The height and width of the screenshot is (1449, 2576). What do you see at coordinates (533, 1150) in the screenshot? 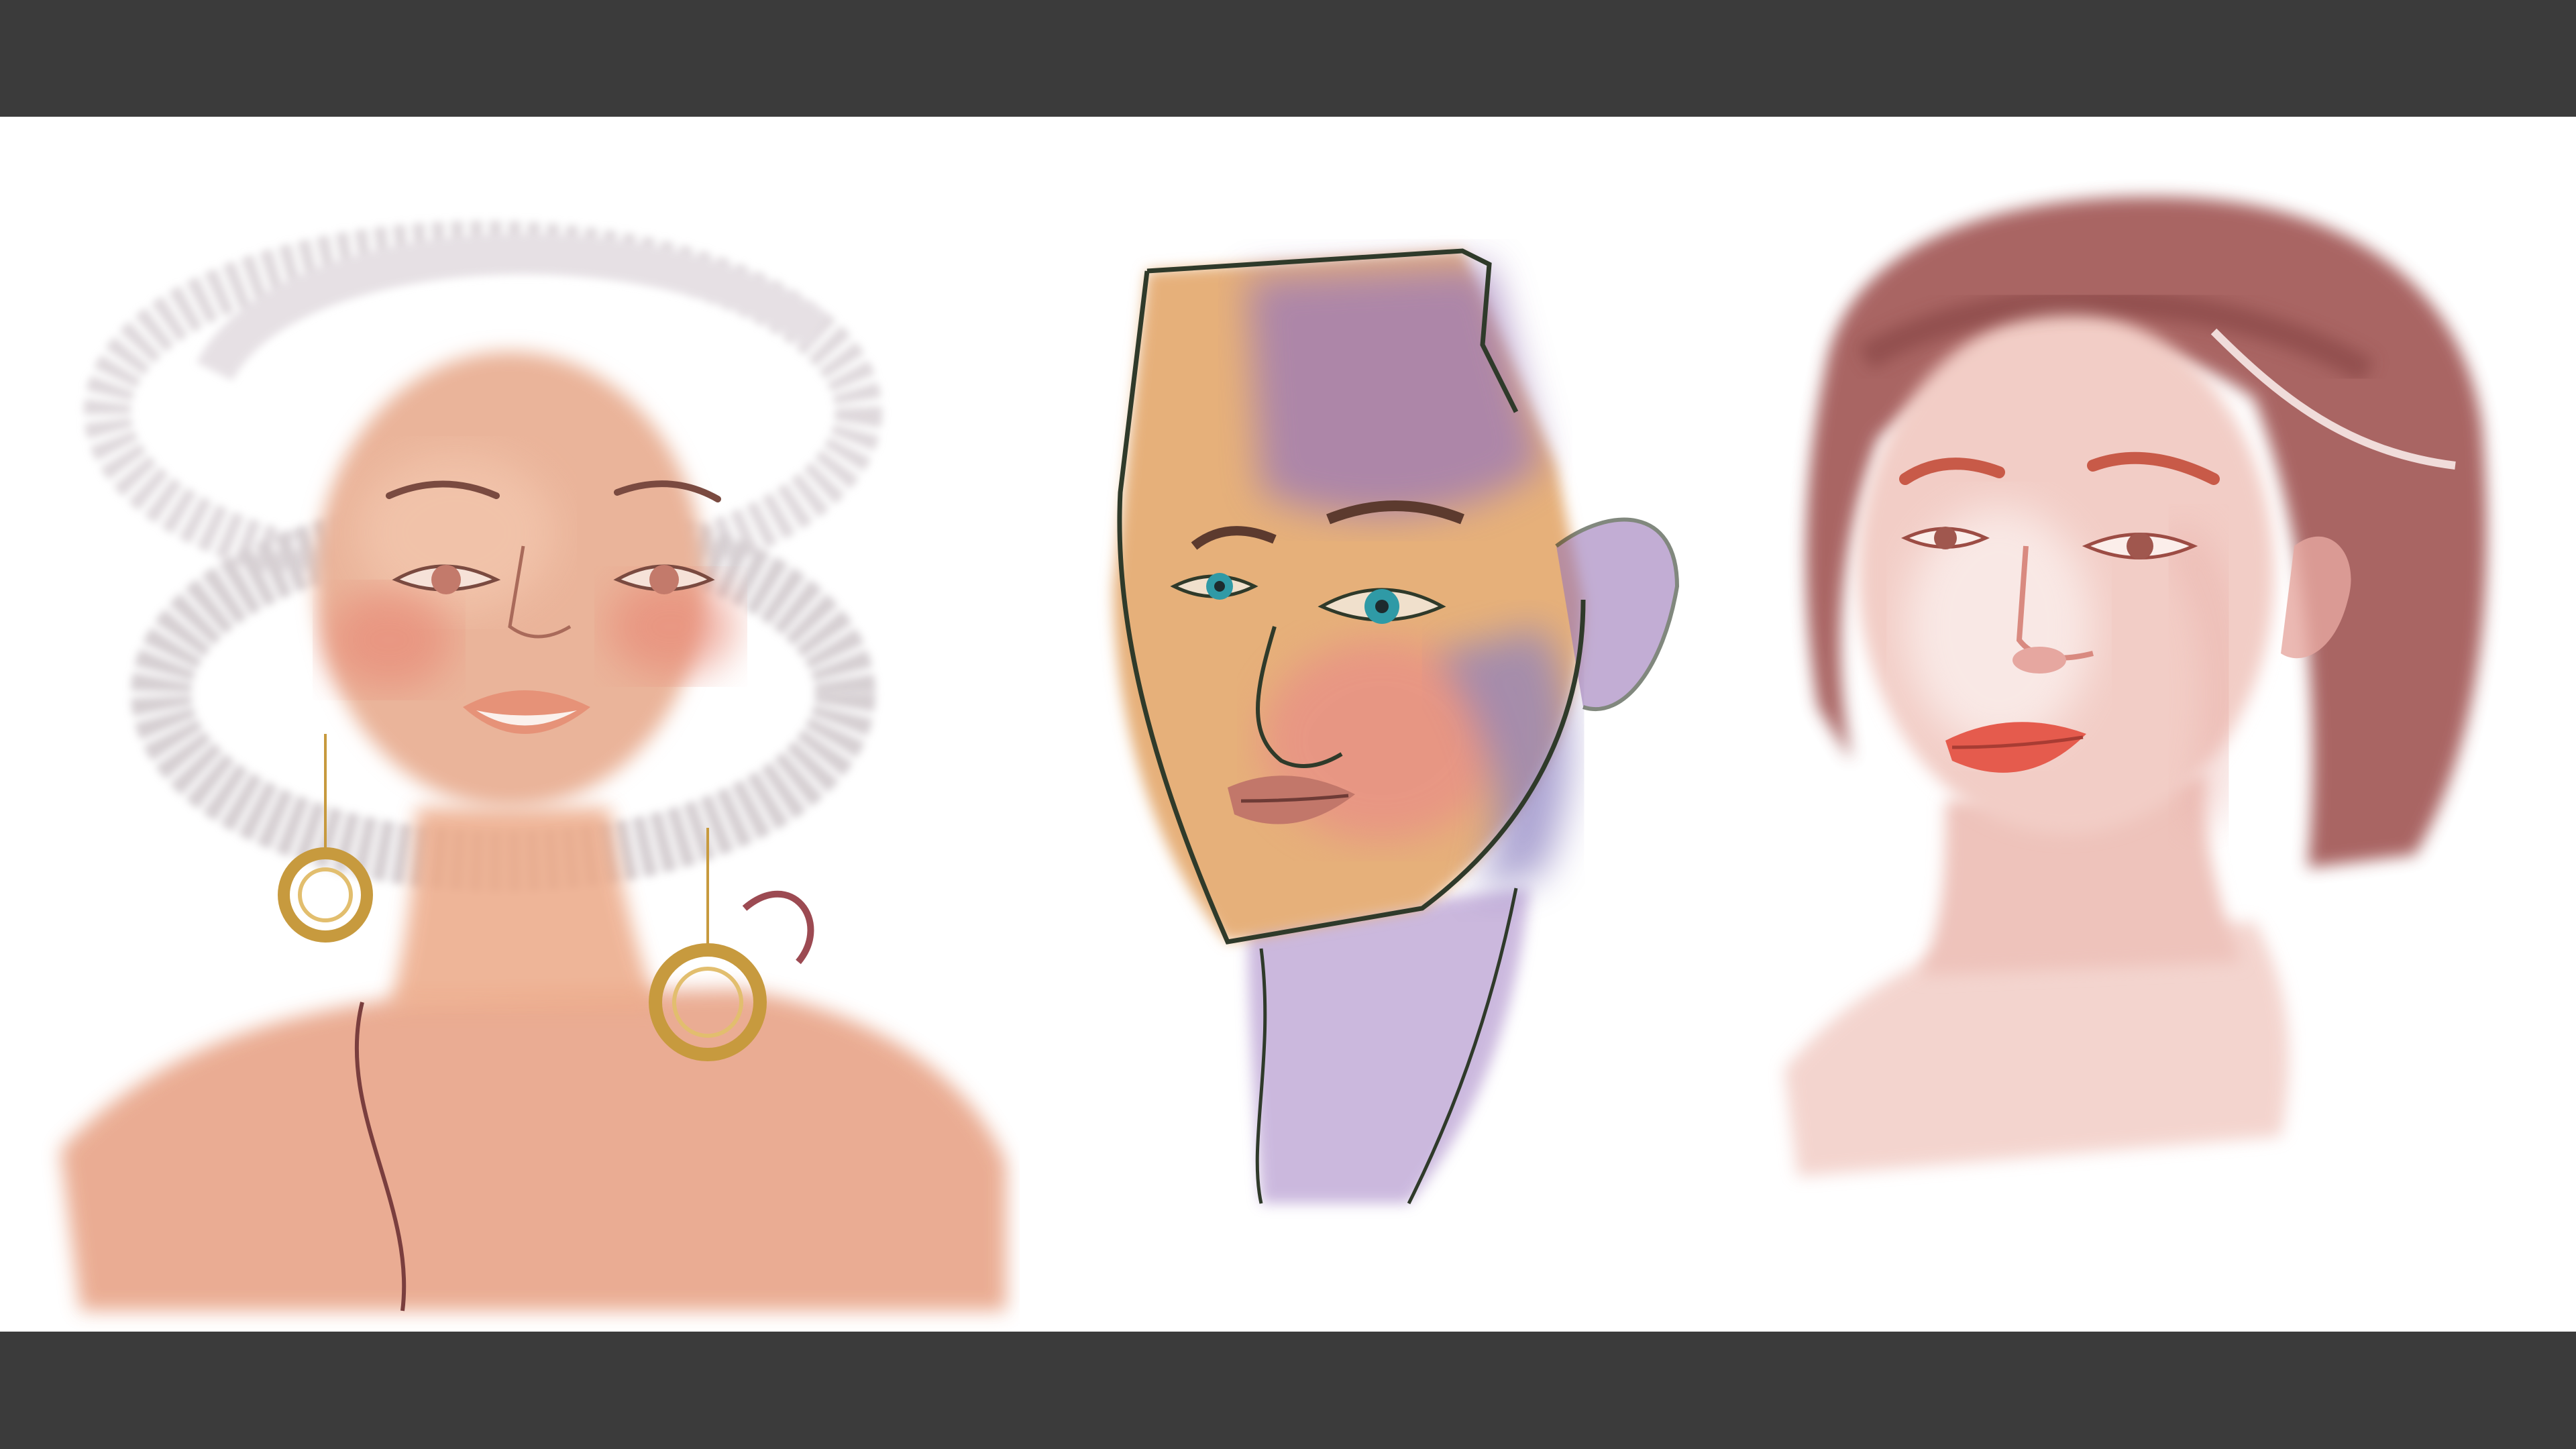
I see `shoulders` at bounding box center [533, 1150].